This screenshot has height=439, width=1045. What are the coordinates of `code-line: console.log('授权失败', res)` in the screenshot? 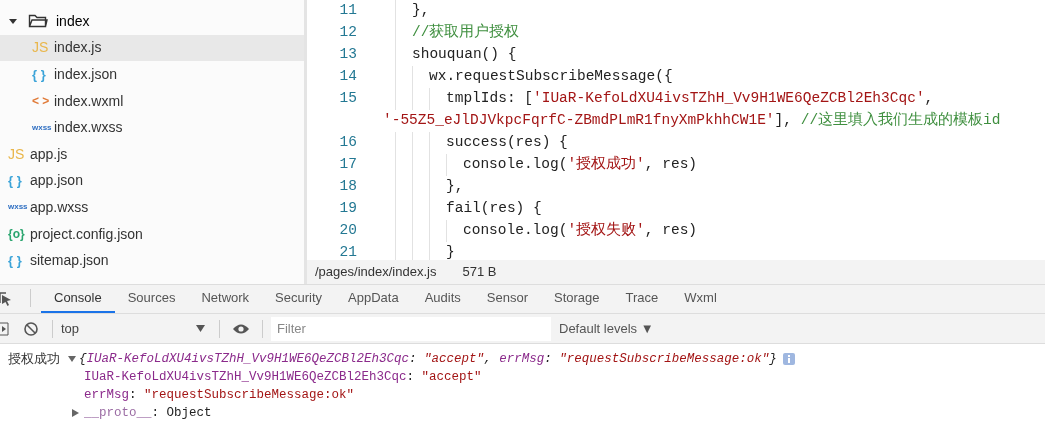 It's located at (580, 230).